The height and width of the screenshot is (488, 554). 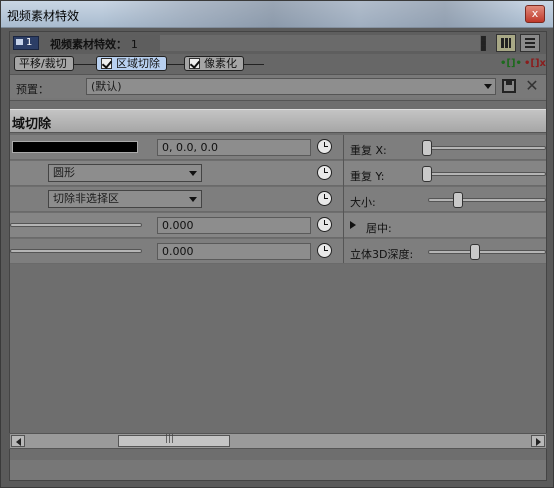 What do you see at coordinates (475, 252) in the screenshot?
I see `depth-slider-thumb` at bounding box center [475, 252].